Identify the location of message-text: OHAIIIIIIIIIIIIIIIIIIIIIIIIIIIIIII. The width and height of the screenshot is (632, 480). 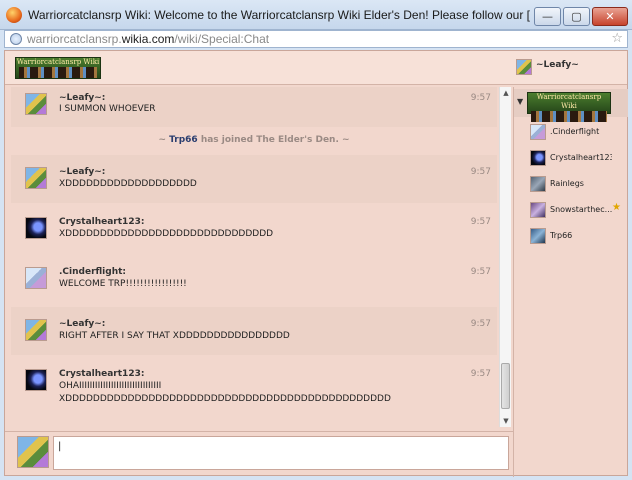
(110, 386).